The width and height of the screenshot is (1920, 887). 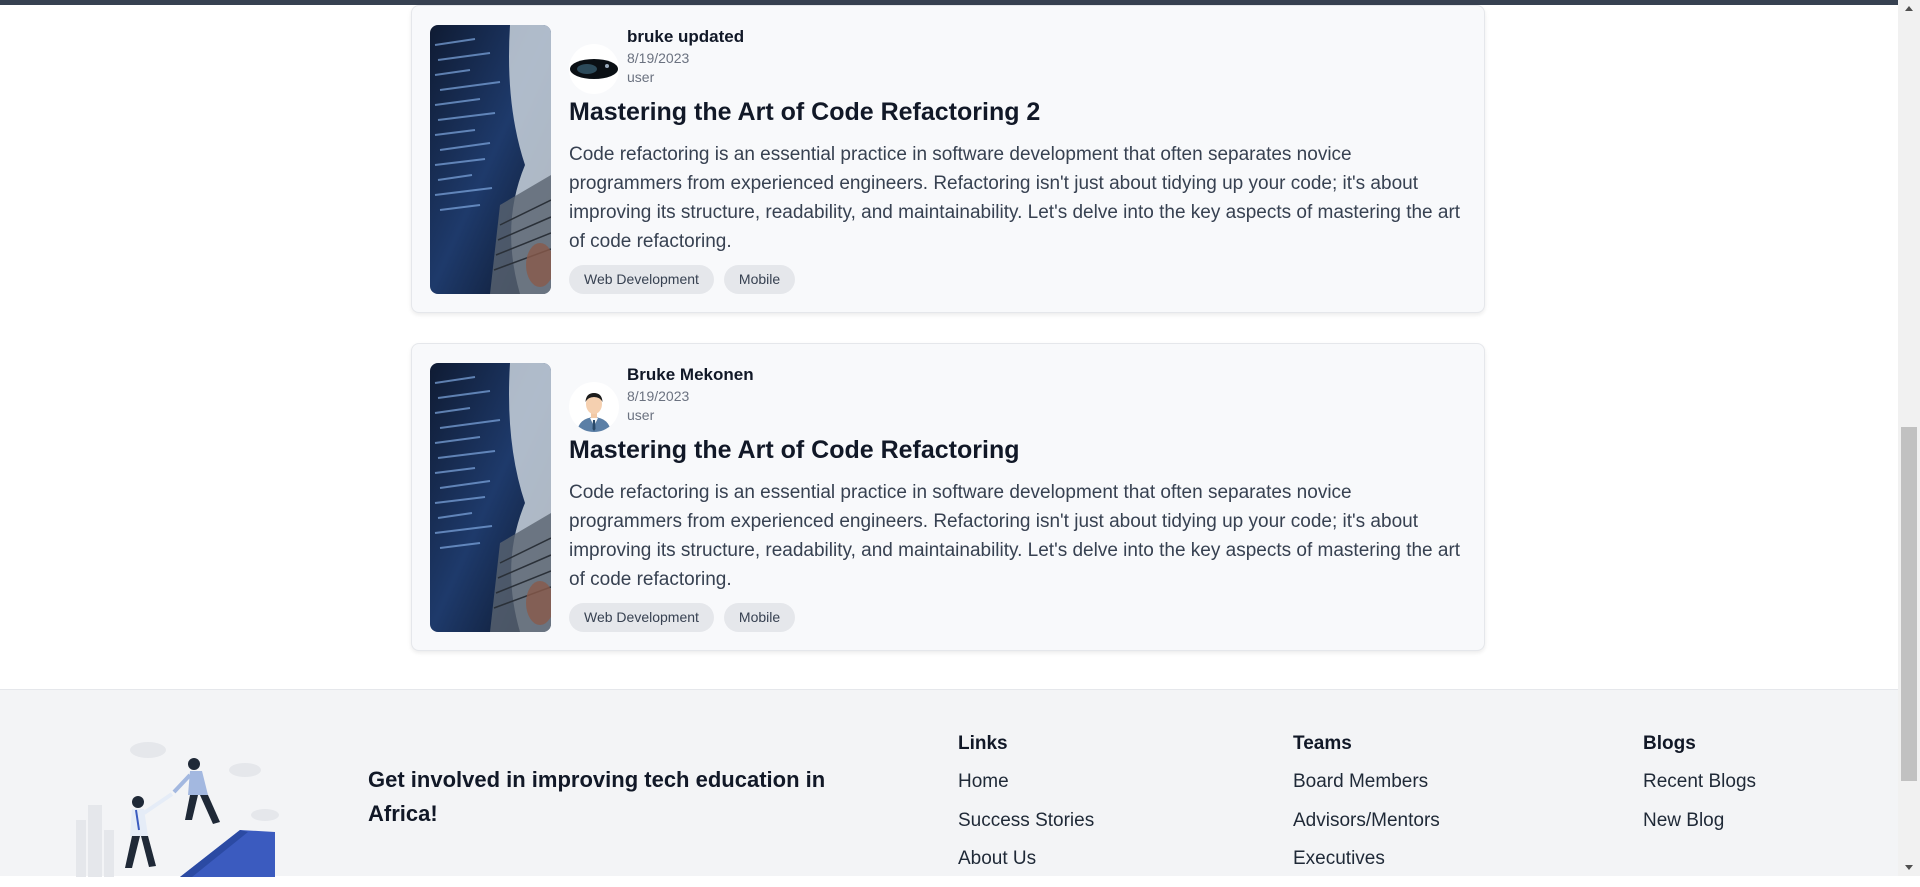 What do you see at coordinates (804, 112) in the screenshot?
I see `post-title: Mastering the Art of Code Refactoring 2` at bounding box center [804, 112].